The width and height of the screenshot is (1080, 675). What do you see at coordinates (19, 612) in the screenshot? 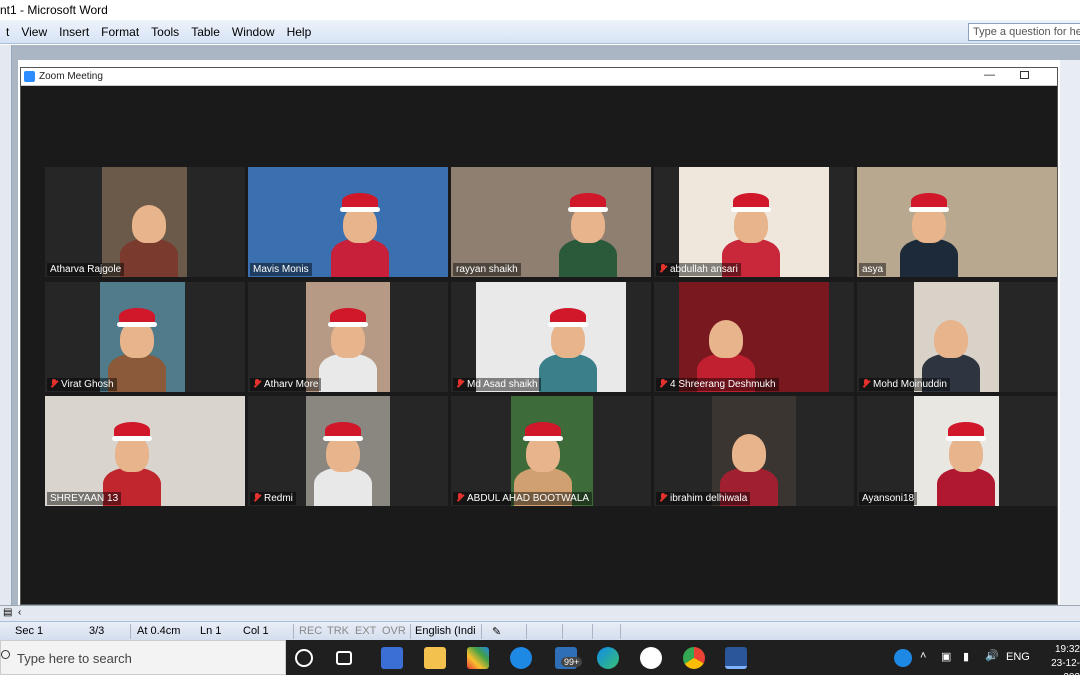
I see `scroll-left-icon: ‹` at bounding box center [19, 612].